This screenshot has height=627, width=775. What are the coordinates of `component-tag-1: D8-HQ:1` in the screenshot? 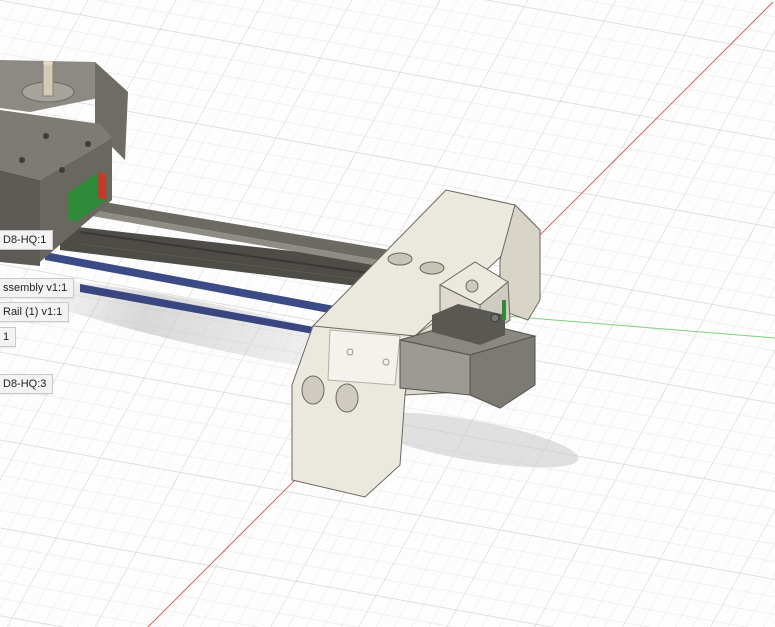 It's located at (27, 240).